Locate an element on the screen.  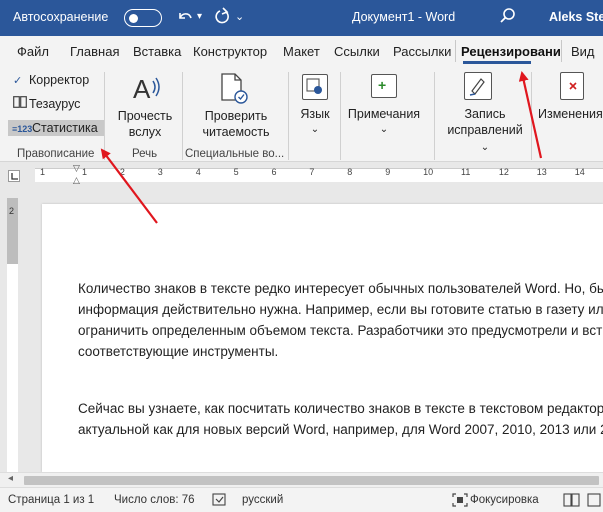
ruler-number: 6 is located at coordinates (274, 172).